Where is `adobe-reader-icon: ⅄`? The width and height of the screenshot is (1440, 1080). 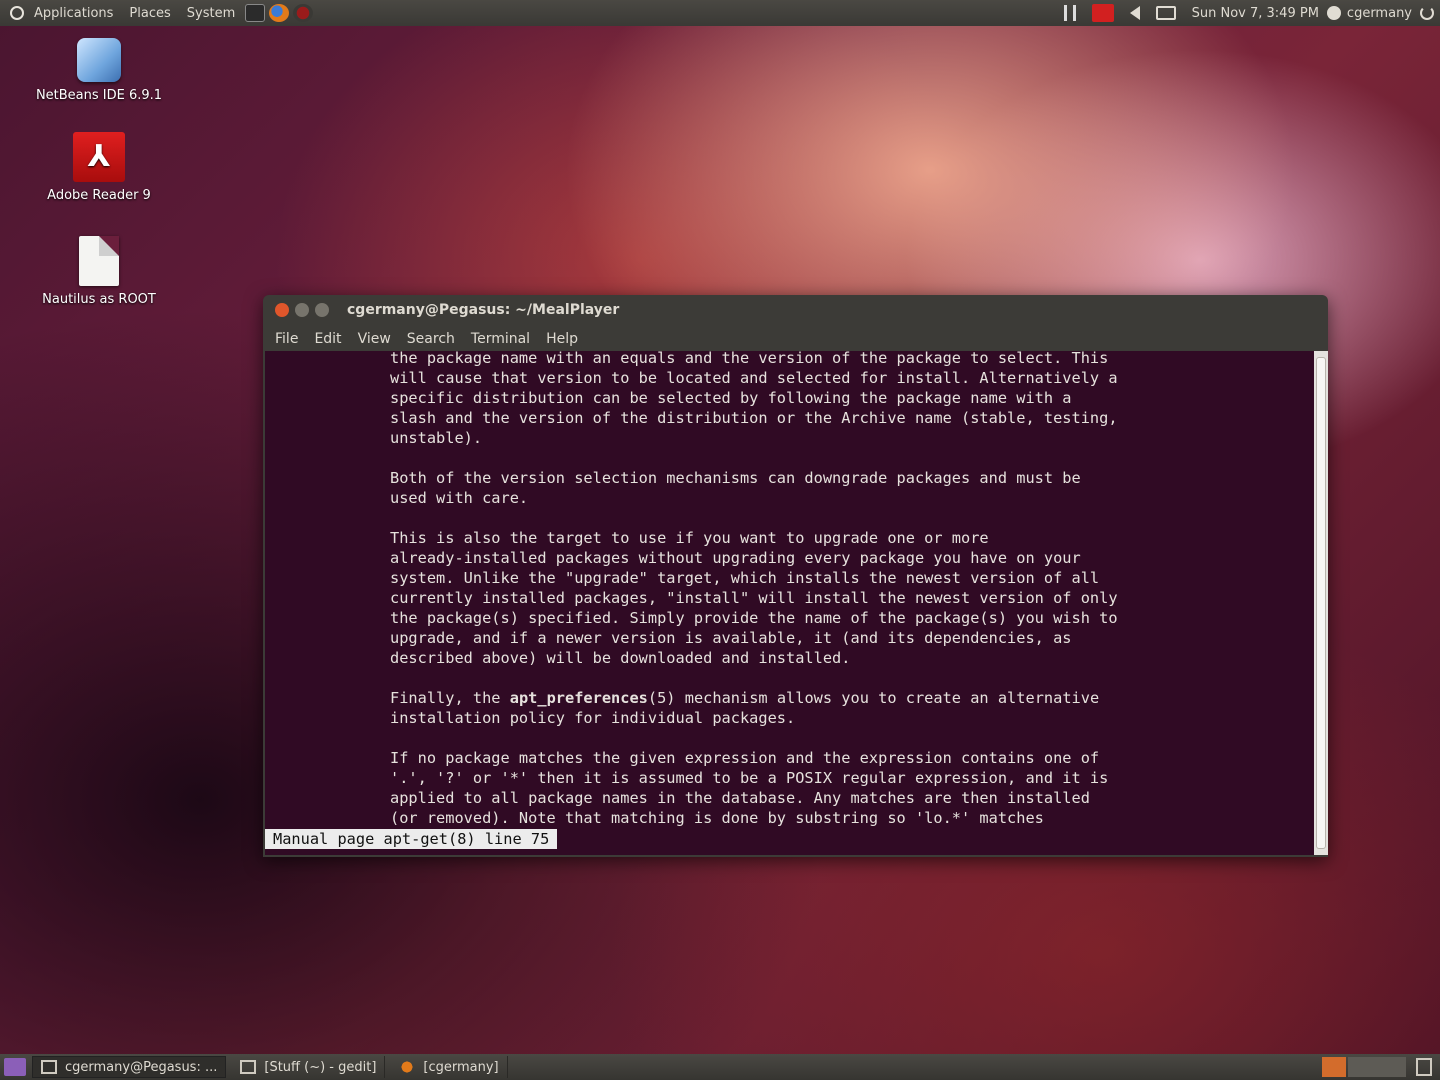
adobe-reader-icon: ⅄ is located at coordinates (99, 157).